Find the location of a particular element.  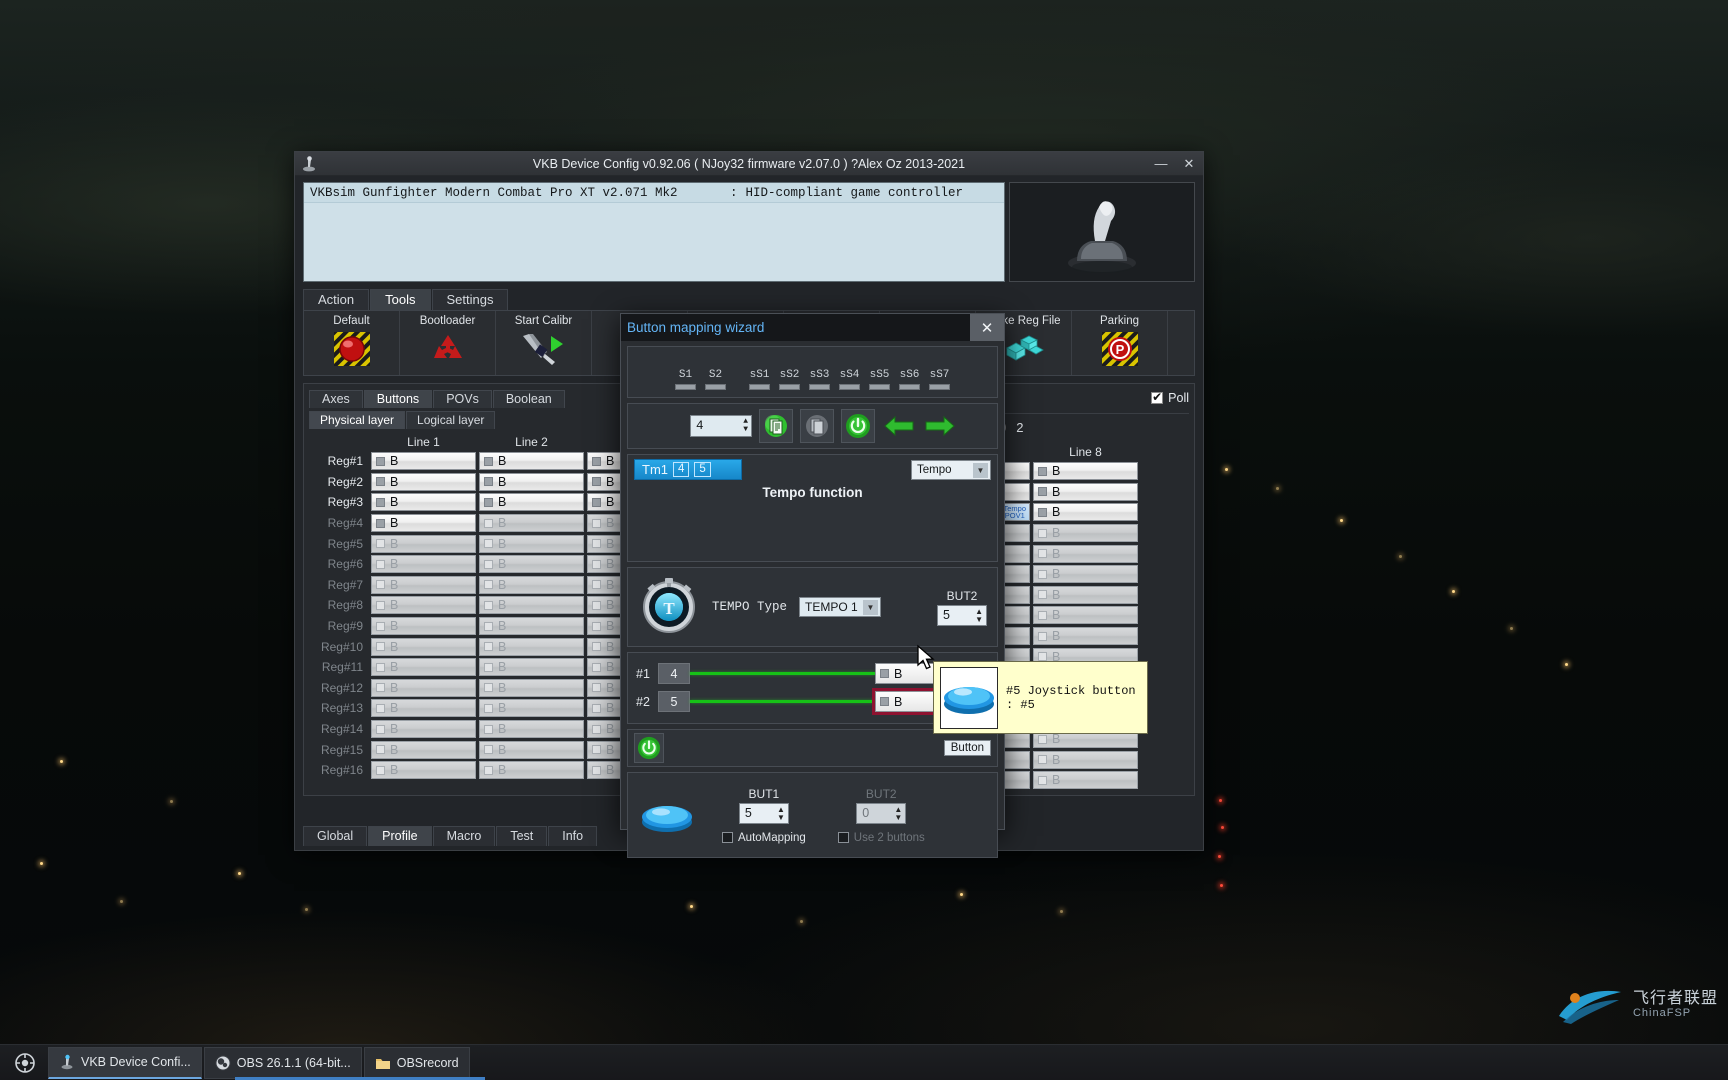

automapping-row: AutoMapping is located at coordinates (764, 838).